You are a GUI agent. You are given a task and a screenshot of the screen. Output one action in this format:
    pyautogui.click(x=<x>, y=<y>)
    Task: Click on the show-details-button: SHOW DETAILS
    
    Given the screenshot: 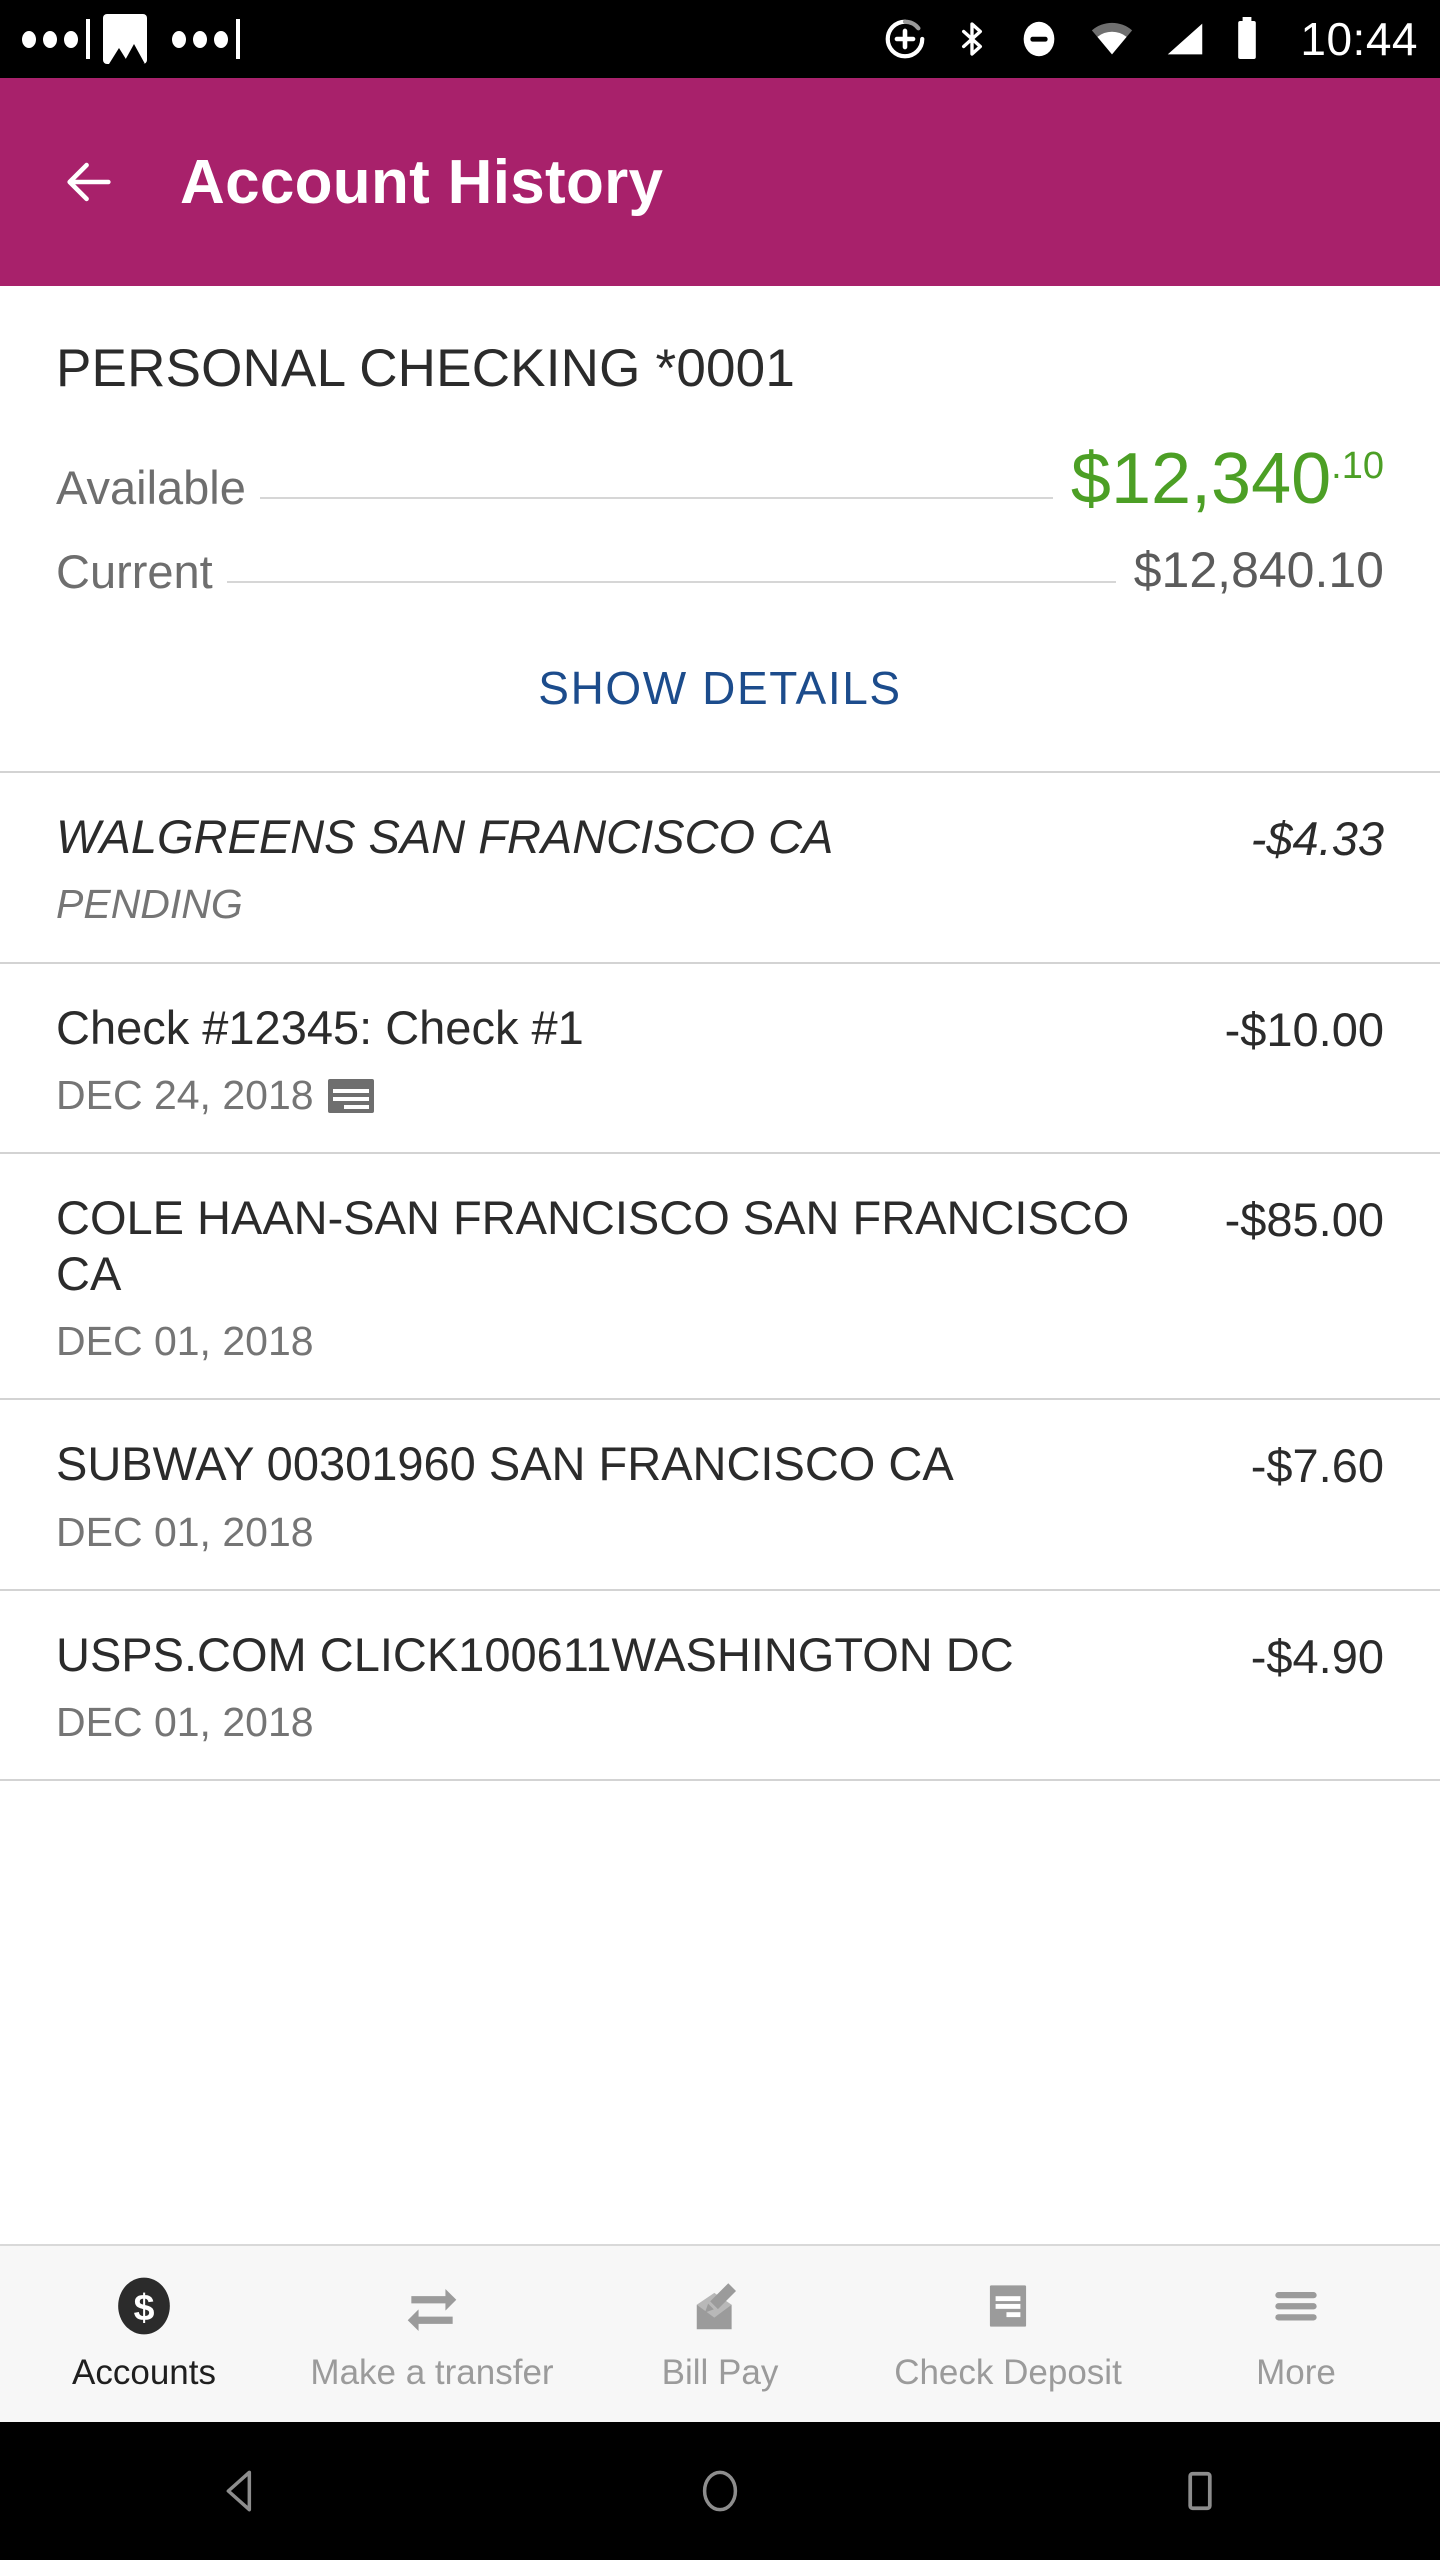 What is the action you would take?
    pyautogui.click(x=719, y=688)
    